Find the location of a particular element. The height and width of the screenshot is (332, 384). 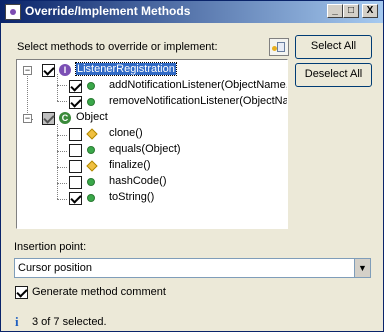

chevron-down-icon: ▼ is located at coordinates (362, 268).